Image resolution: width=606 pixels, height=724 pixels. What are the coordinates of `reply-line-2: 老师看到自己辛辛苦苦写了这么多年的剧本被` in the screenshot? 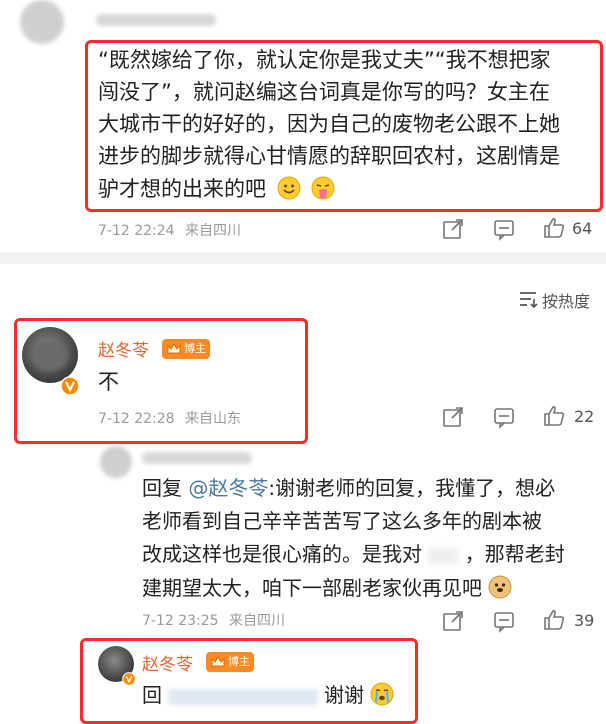 It's located at (342, 521).